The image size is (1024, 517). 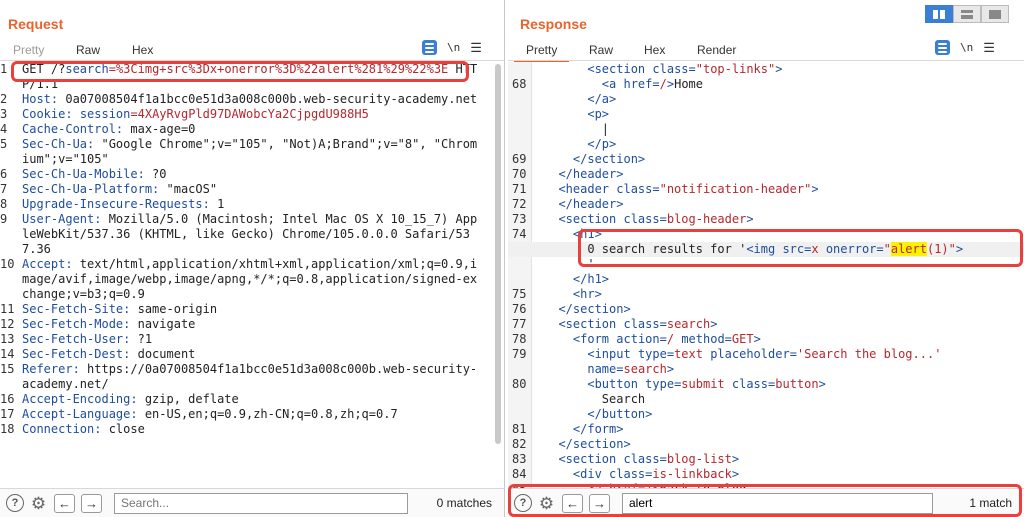 I want to click on highlight-box-search-bar, so click(x=765, y=500).